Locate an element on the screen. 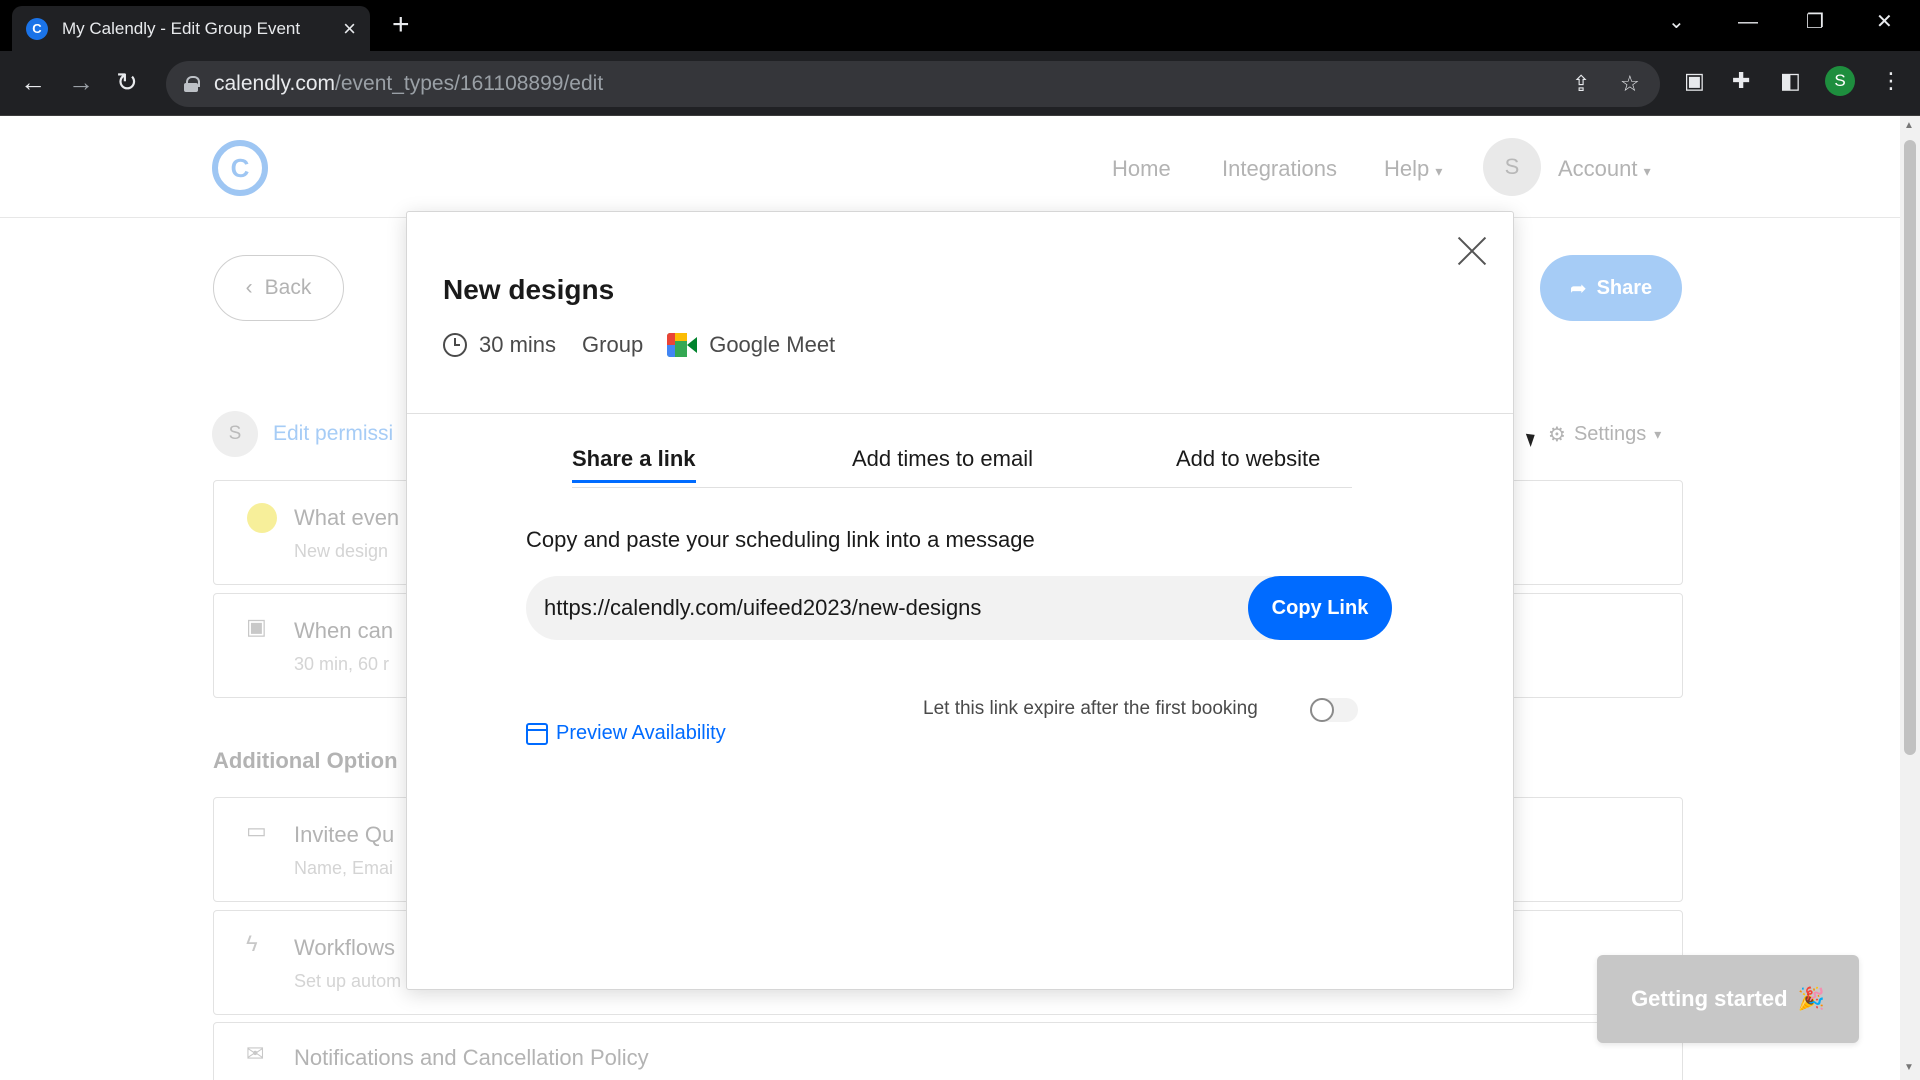  minimize-icon: — is located at coordinates (1748, 22).